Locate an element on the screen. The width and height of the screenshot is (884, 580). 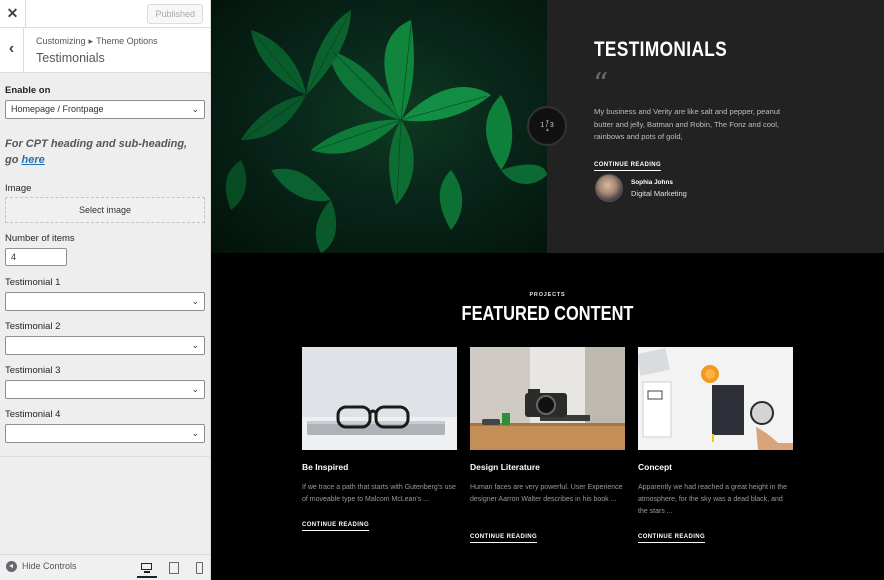
breadcrumb-parent: Theme Options is located at coordinates (127, 41).